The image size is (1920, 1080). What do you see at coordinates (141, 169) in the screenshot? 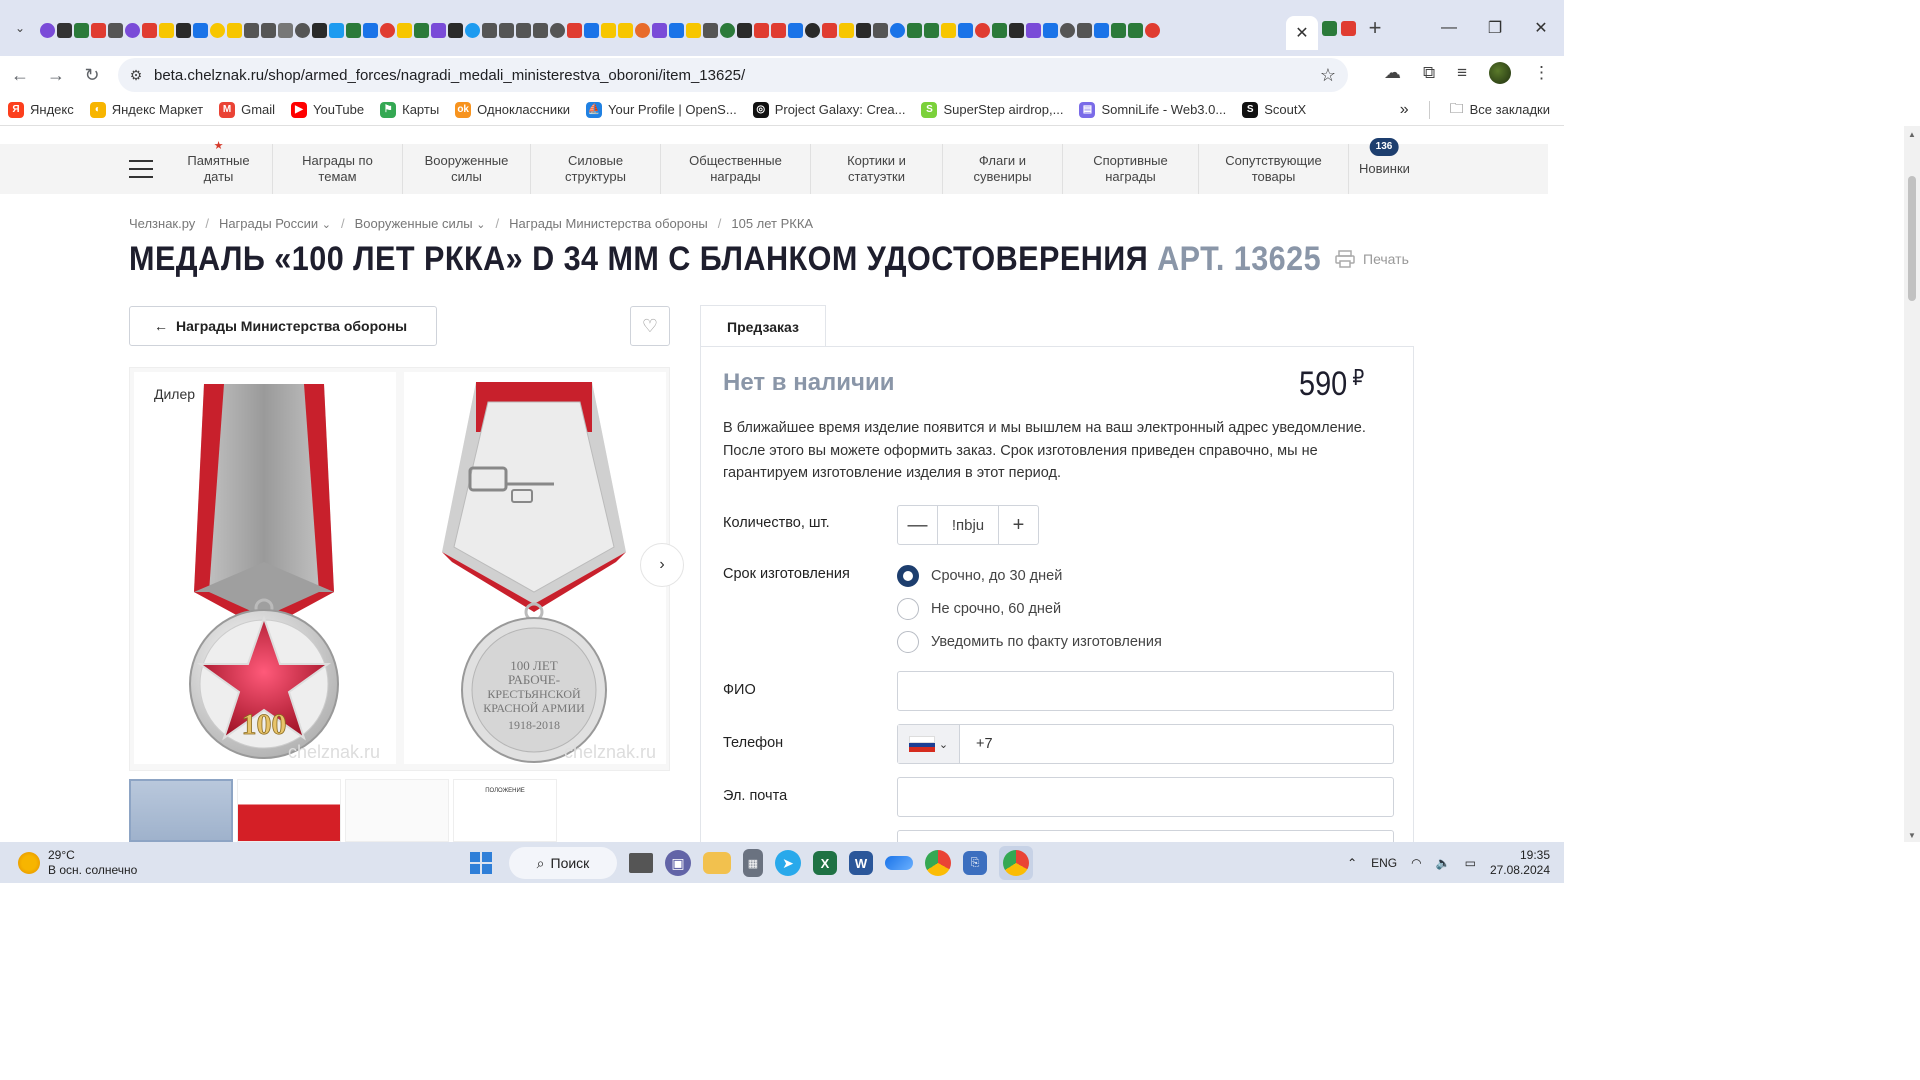
I see `hamburger-menu-icon` at bounding box center [141, 169].